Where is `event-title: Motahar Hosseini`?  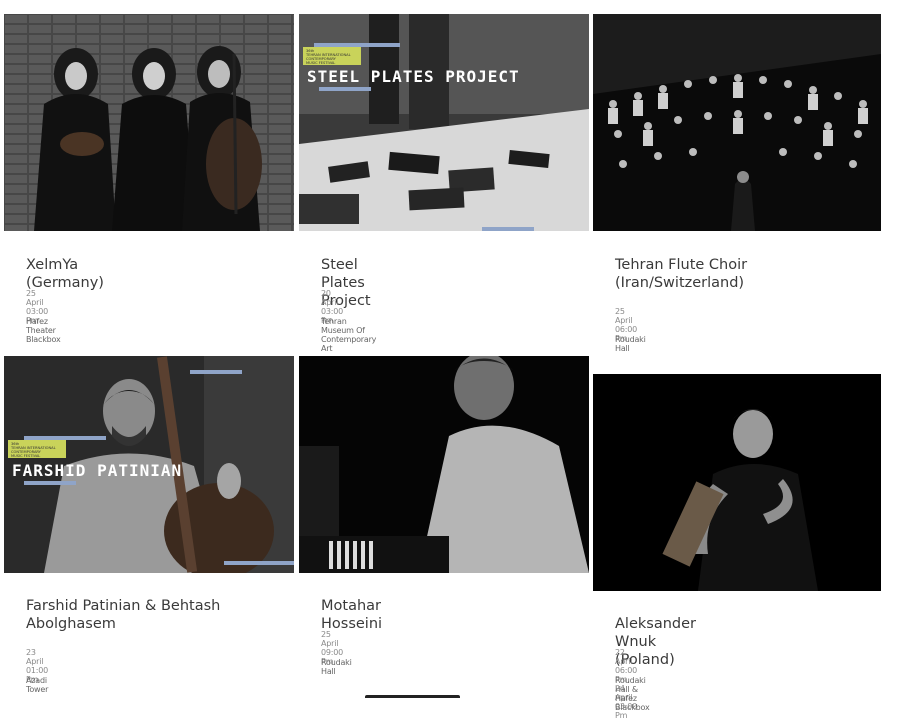 event-title: Motahar Hosseini is located at coordinates (351, 615).